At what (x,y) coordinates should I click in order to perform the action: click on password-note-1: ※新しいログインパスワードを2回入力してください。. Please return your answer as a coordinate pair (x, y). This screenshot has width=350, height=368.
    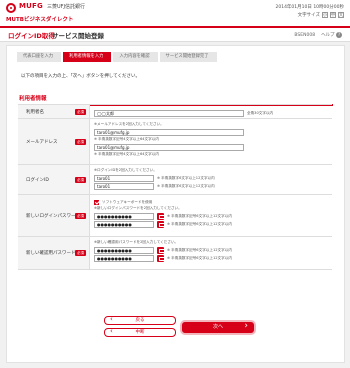
    Looking at the image, I should click on (138, 208).